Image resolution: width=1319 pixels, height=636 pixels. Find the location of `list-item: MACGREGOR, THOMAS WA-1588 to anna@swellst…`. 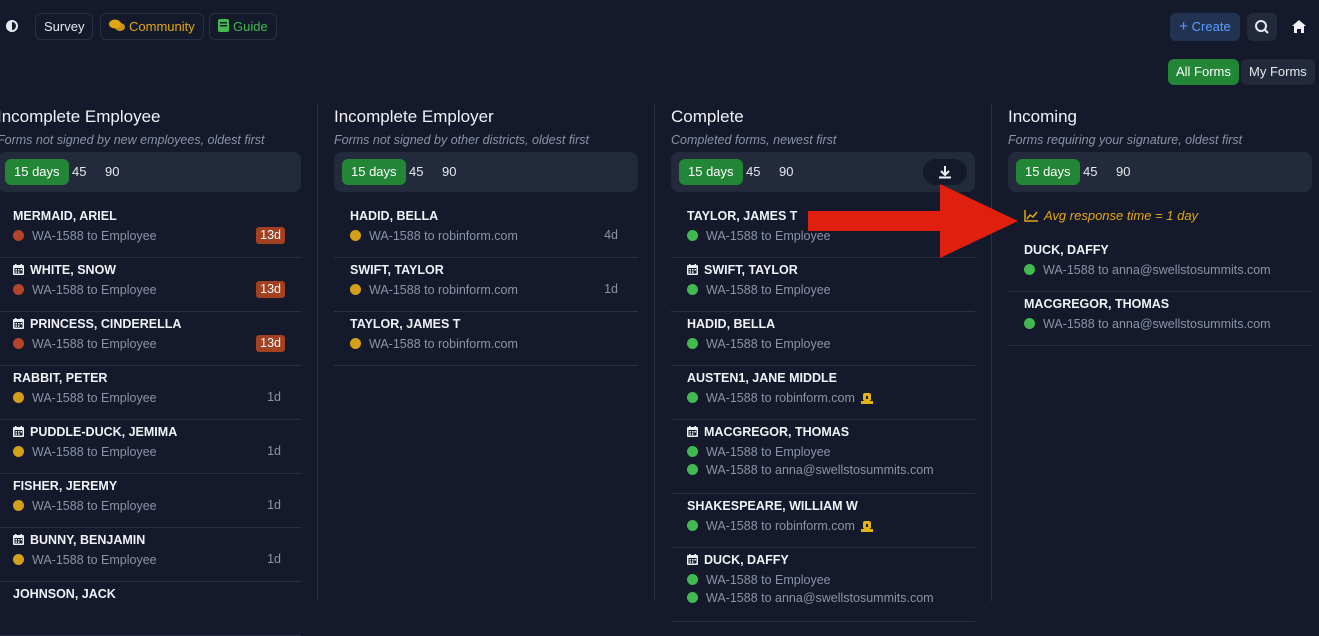

list-item: MACGREGOR, THOMAS WA-1588 to anna@swellst… is located at coordinates (1160, 319).